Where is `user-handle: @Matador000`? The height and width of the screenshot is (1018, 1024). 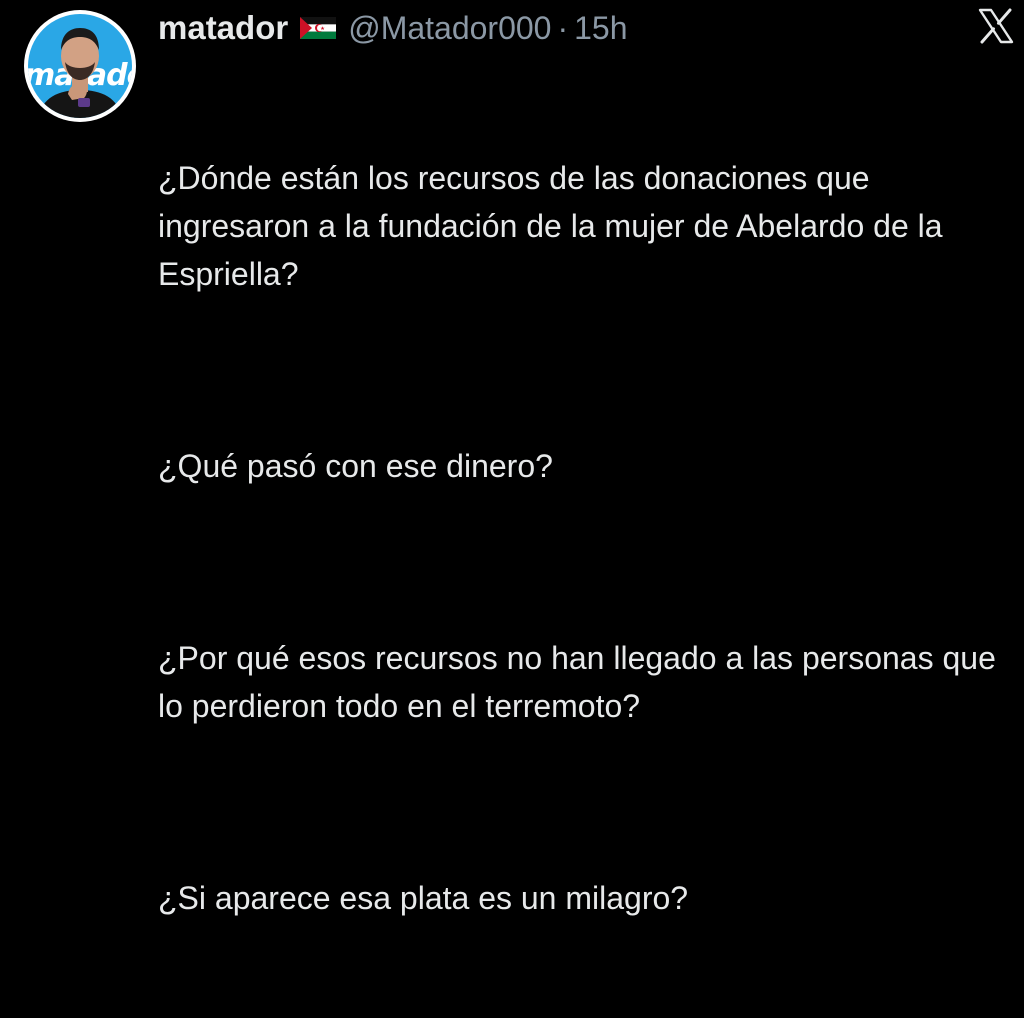 user-handle: @Matador000 is located at coordinates (449, 28).